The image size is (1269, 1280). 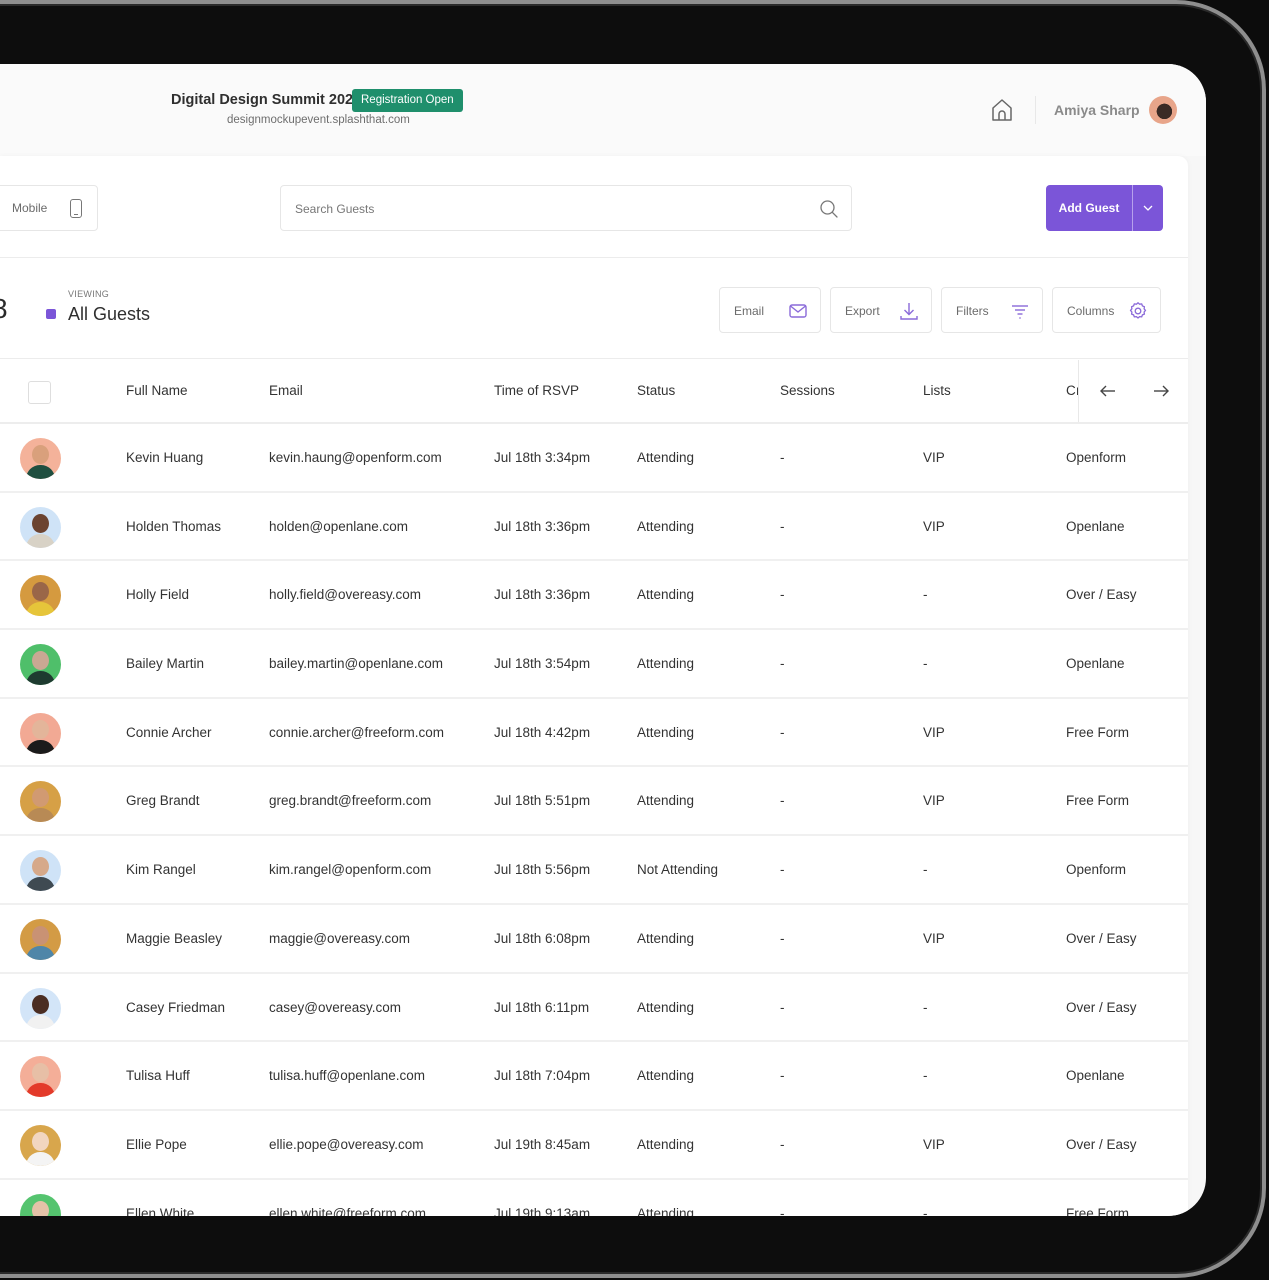 I want to click on cell-email: ellie.pope@overeasy.com, so click(x=346, y=1144).